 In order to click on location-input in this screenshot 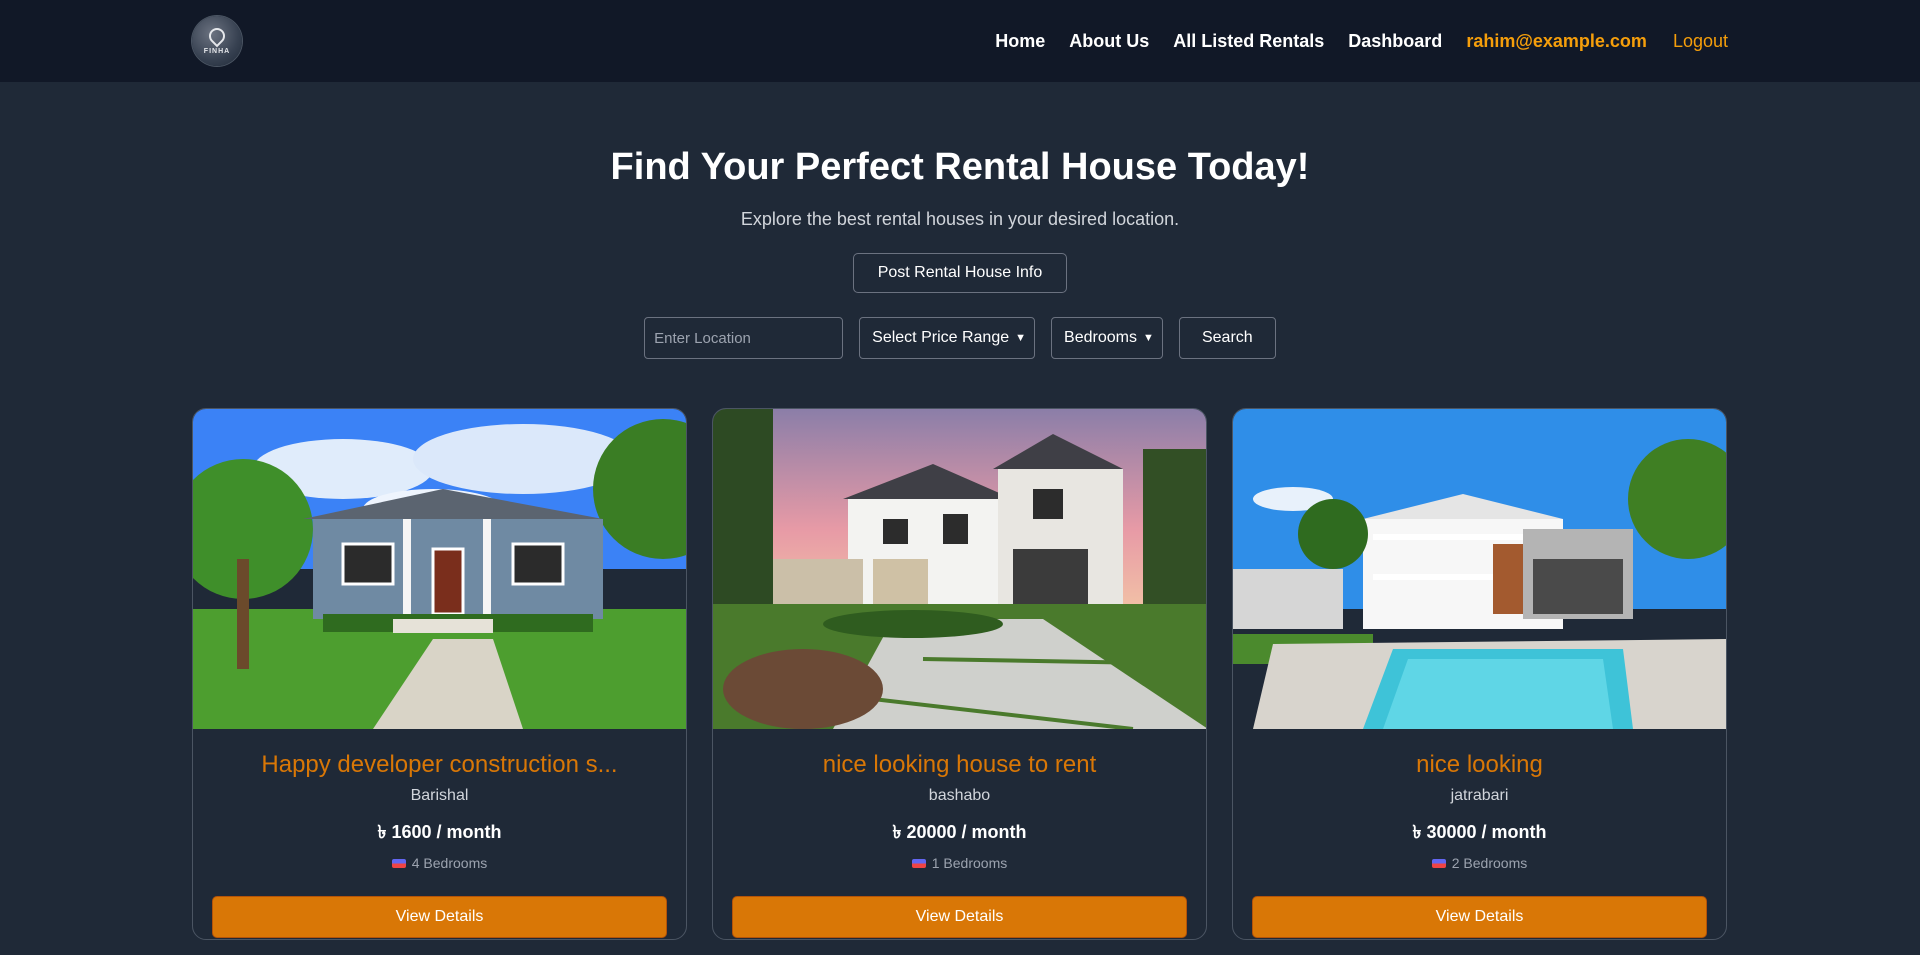, I will do `click(744, 338)`.